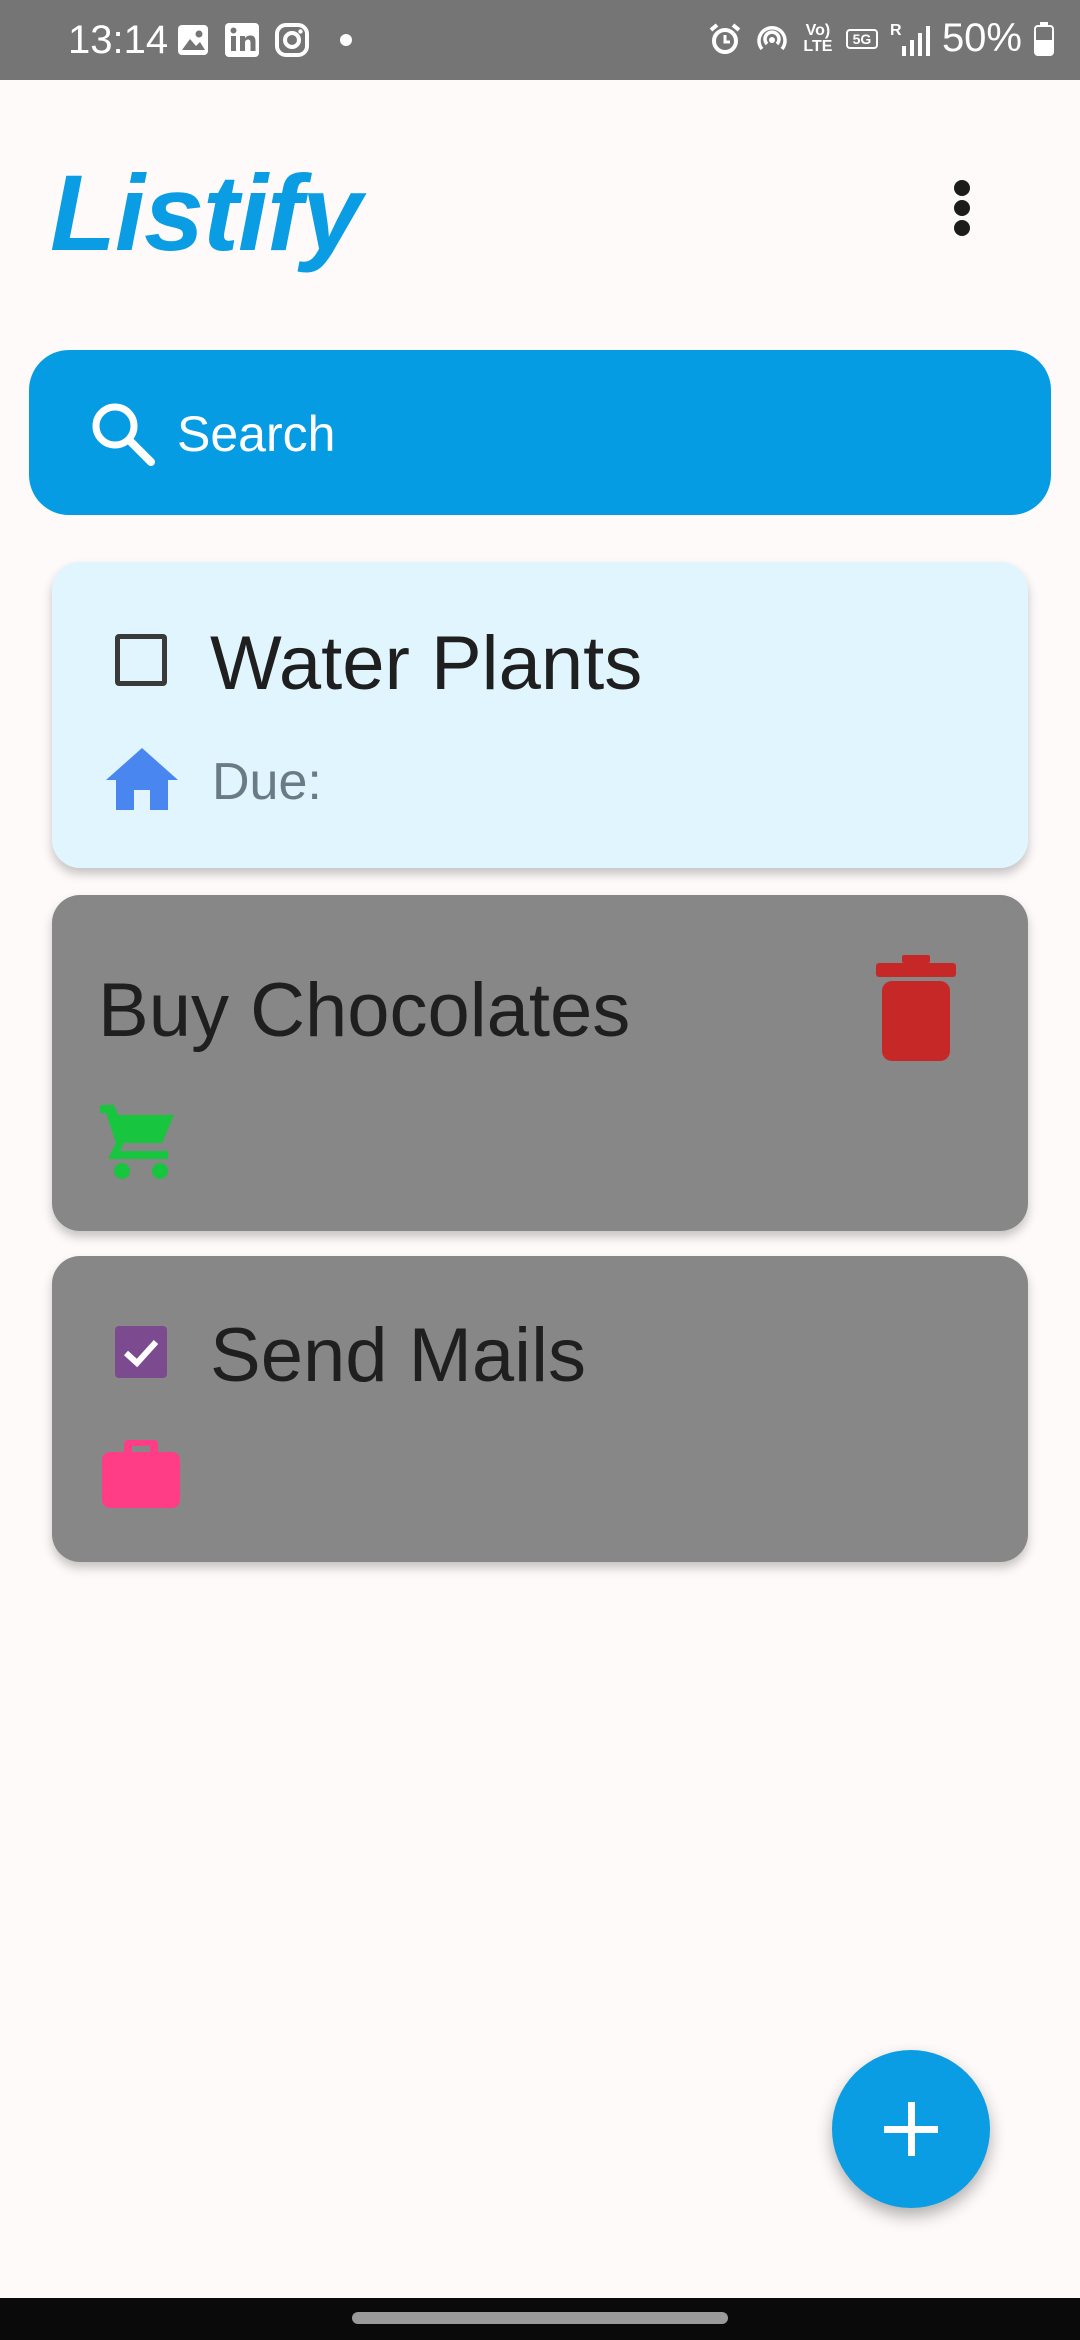  What do you see at coordinates (540, 40) in the screenshot?
I see `status-bar: 13:14 Vo) LTE 5G R 50%` at bounding box center [540, 40].